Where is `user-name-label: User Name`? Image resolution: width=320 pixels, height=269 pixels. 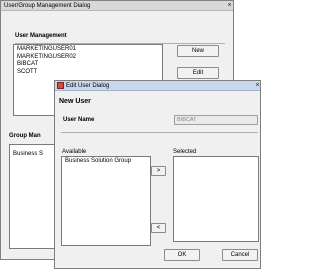 user-name-label: User Name is located at coordinates (79, 120).